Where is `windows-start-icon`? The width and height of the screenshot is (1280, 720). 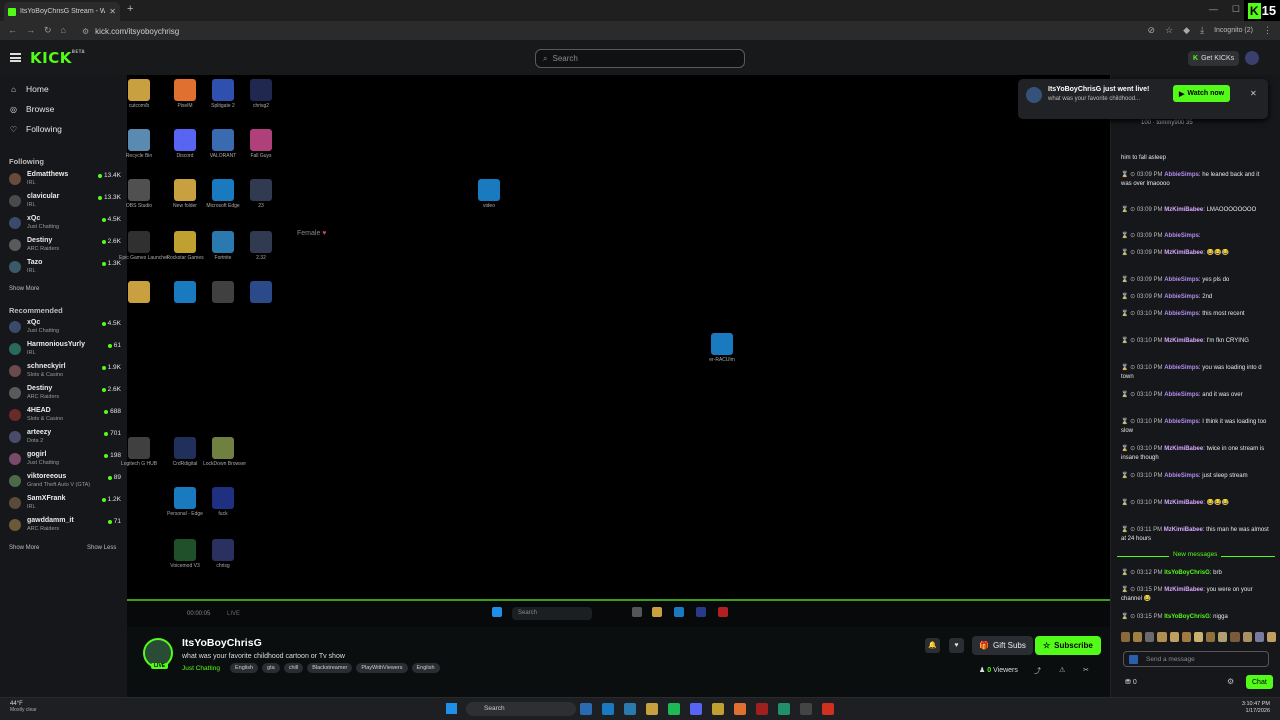 windows-start-icon is located at coordinates (451, 708).